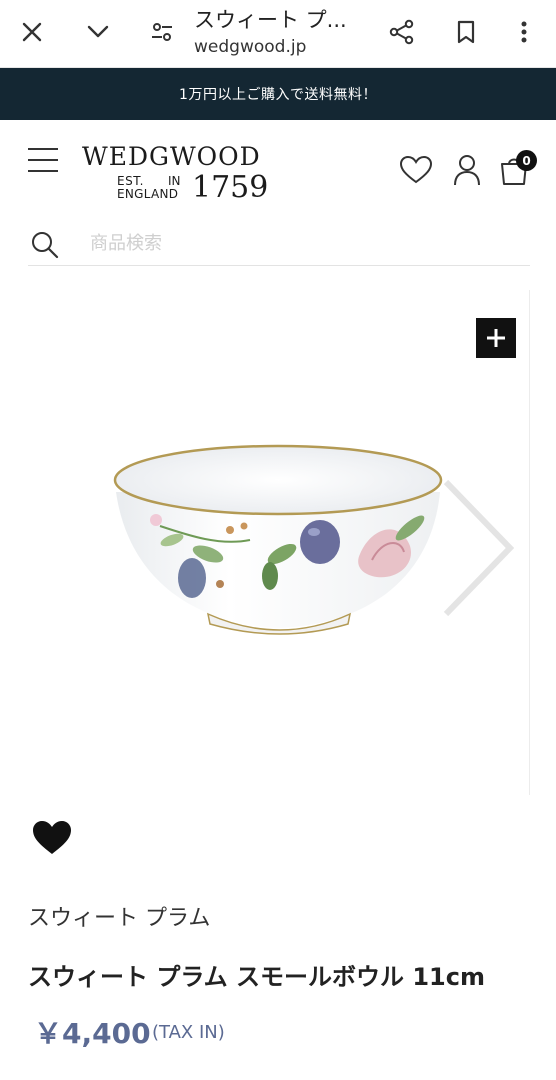  Describe the element at coordinates (467, 170) in the screenshot. I see `account-icon` at that location.